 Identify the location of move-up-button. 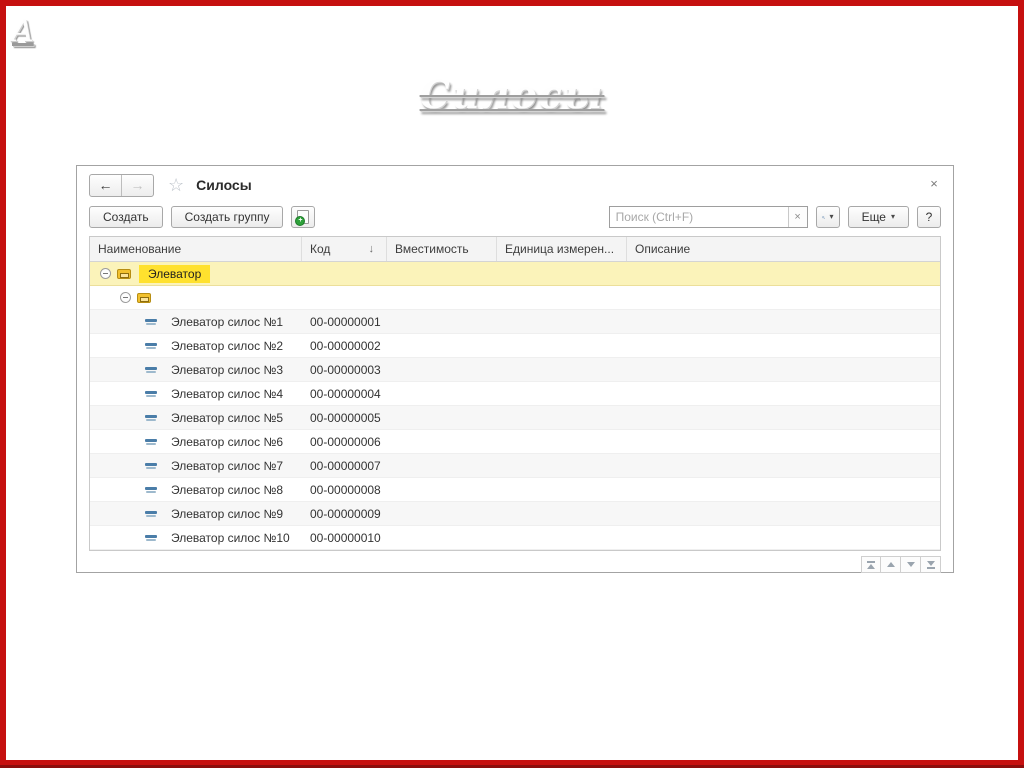
(891, 564).